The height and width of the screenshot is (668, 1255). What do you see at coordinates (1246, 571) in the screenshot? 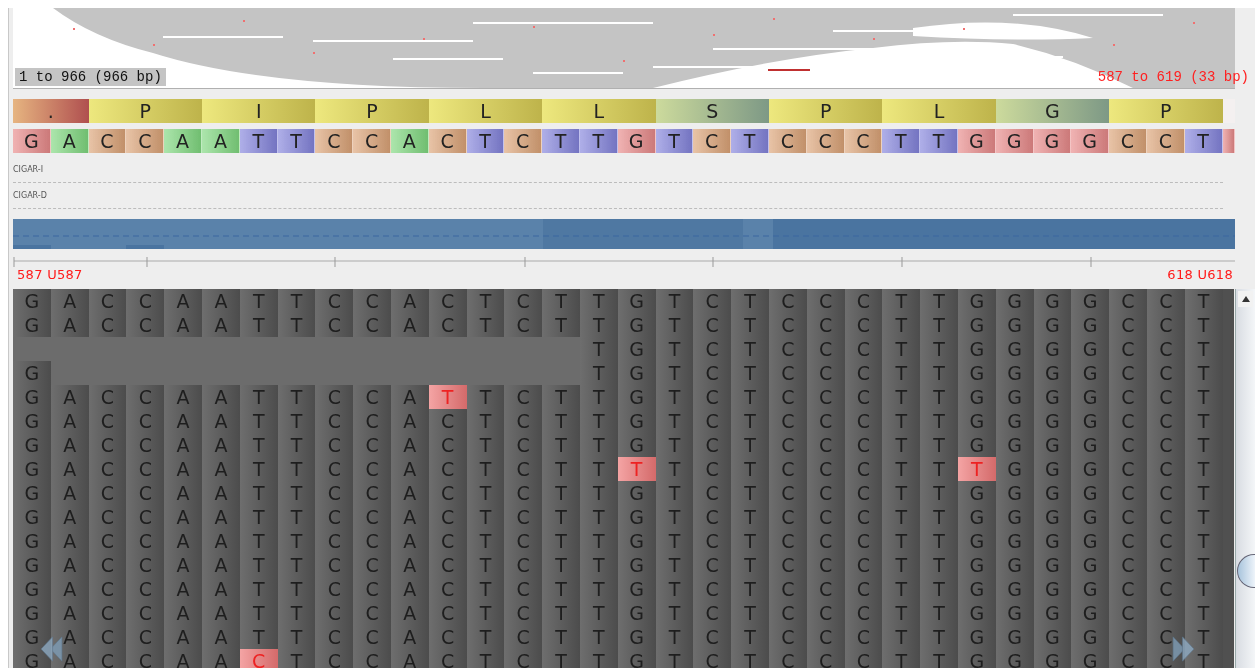
I see `scrollbar-thumb` at bounding box center [1246, 571].